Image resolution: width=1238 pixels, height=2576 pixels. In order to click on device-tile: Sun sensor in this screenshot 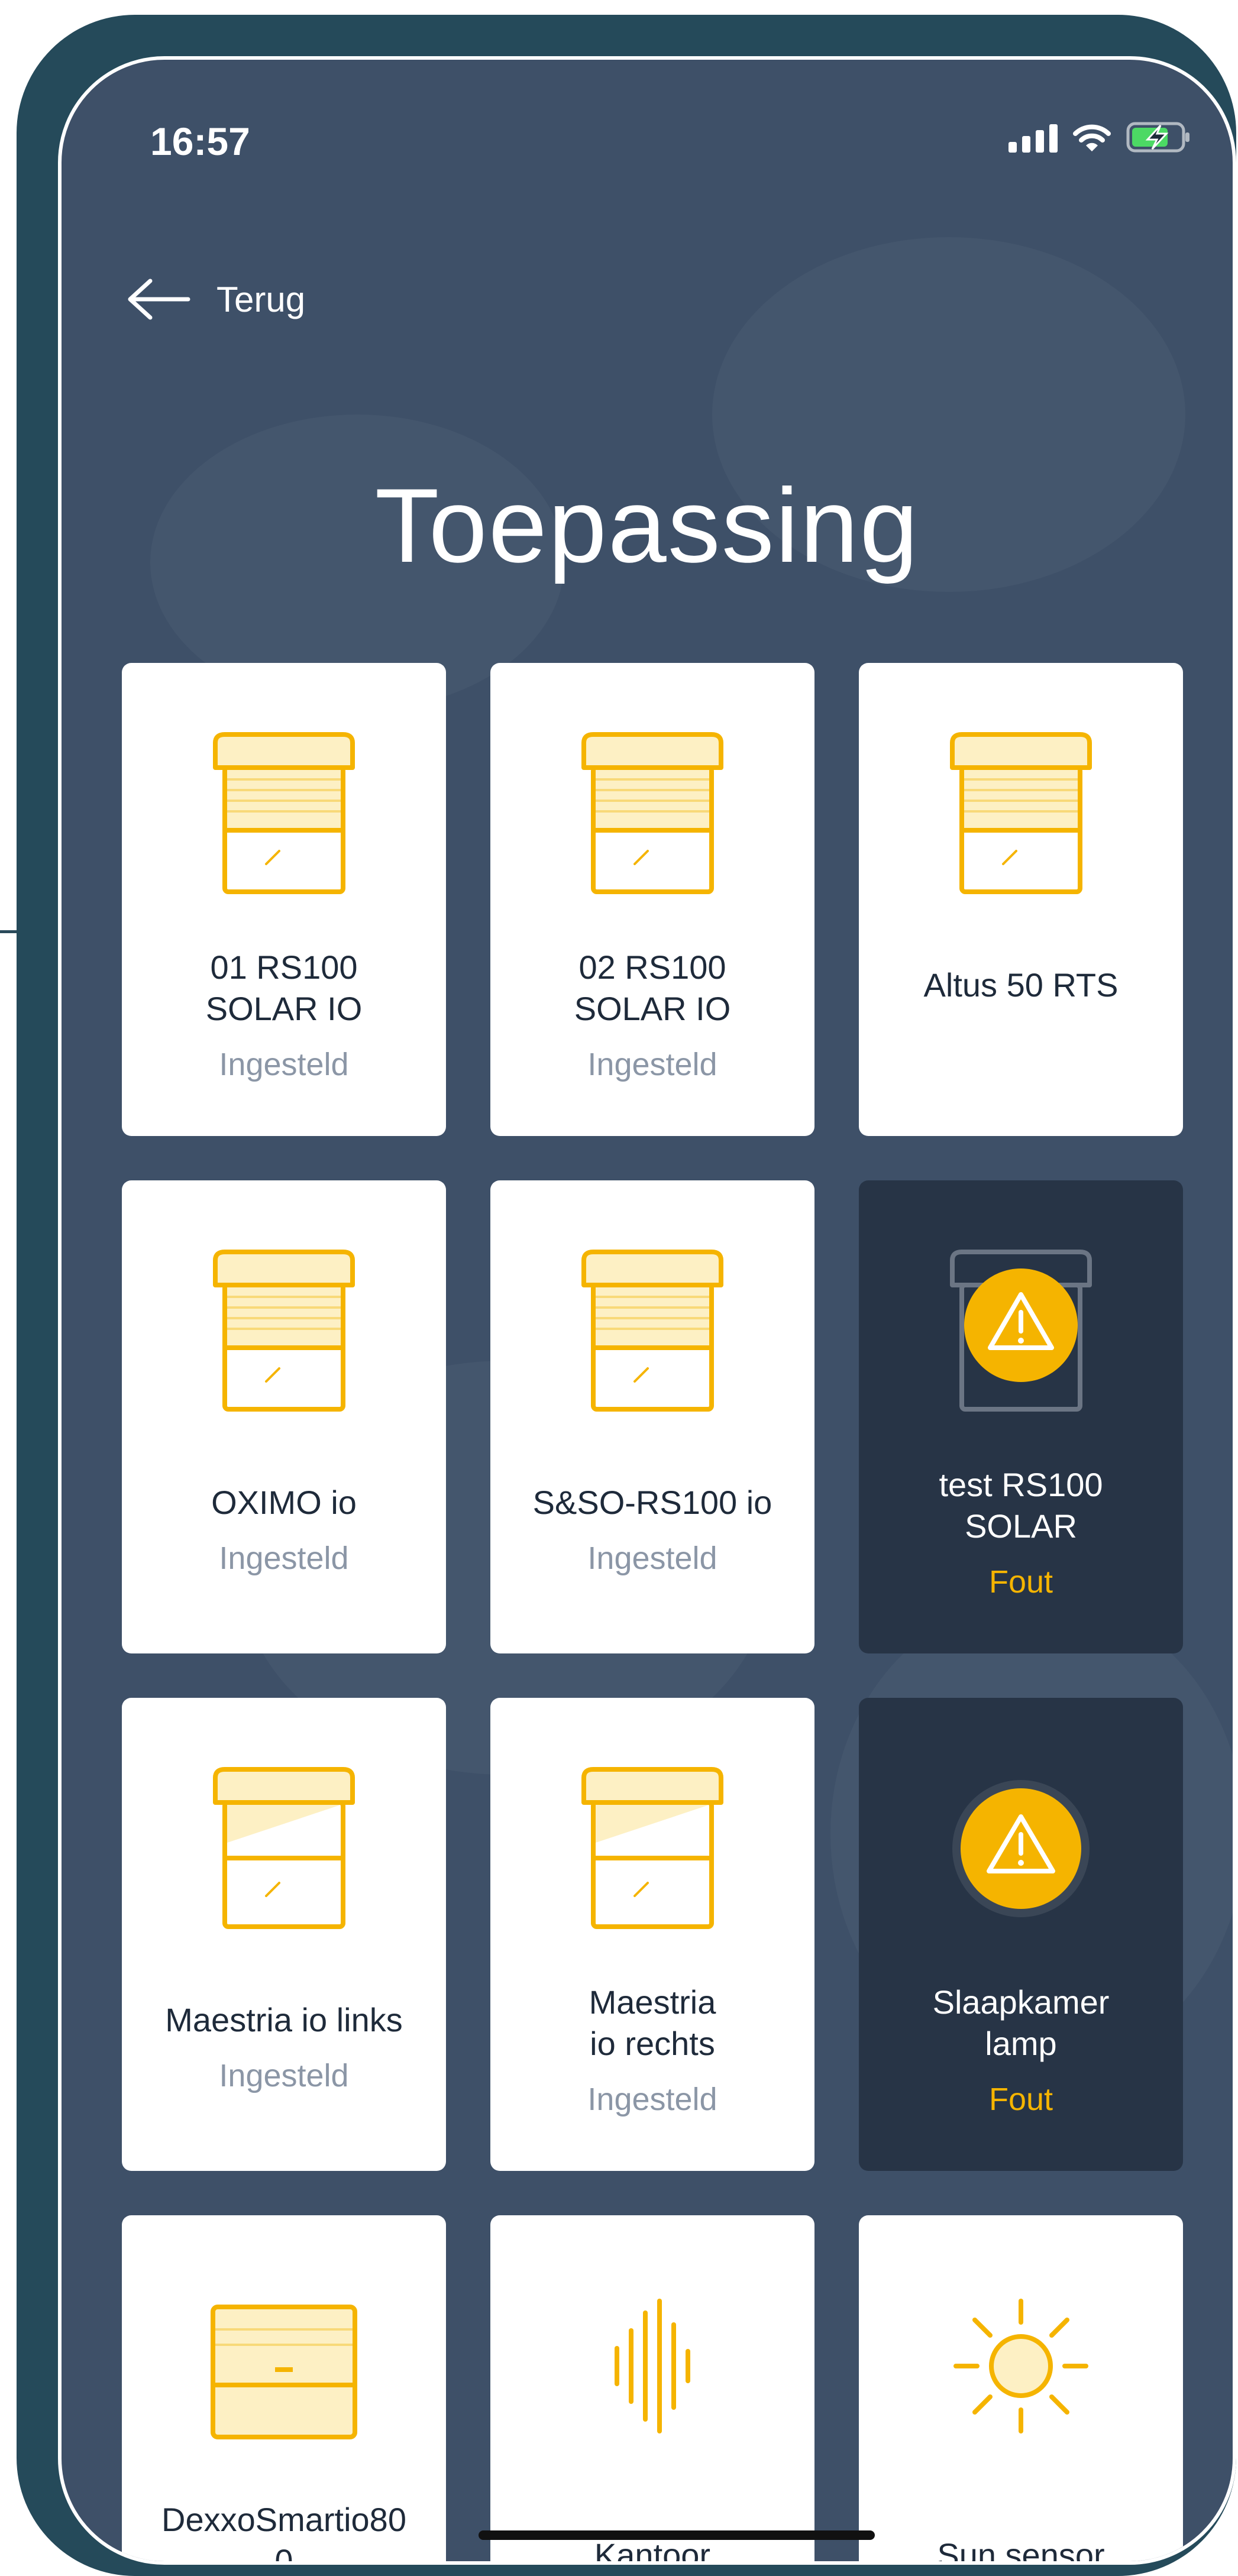, I will do `click(1021, 2390)`.